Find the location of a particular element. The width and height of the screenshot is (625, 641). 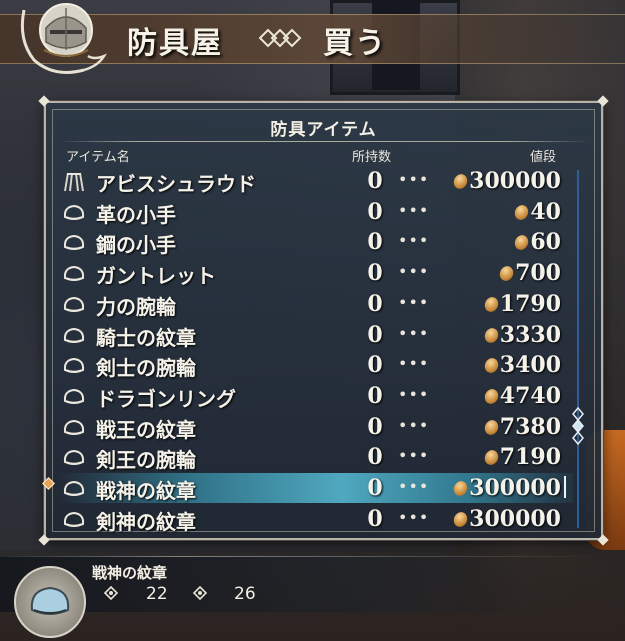

column-header-name: アイテム名 is located at coordinates (98, 157).